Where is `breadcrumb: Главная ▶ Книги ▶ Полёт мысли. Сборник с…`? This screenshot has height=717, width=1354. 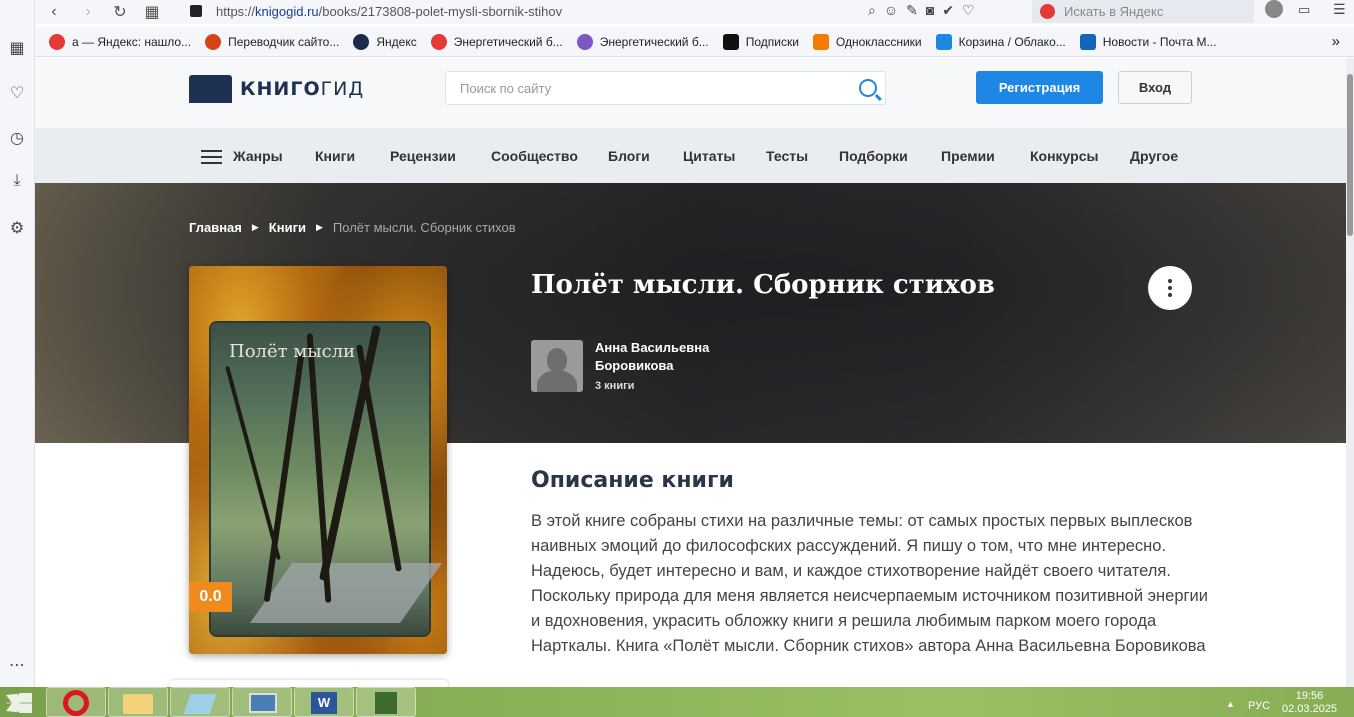
breadcrumb: Главная ▶ Книги ▶ Полёт мысли. Сборник с… is located at coordinates (352, 227).